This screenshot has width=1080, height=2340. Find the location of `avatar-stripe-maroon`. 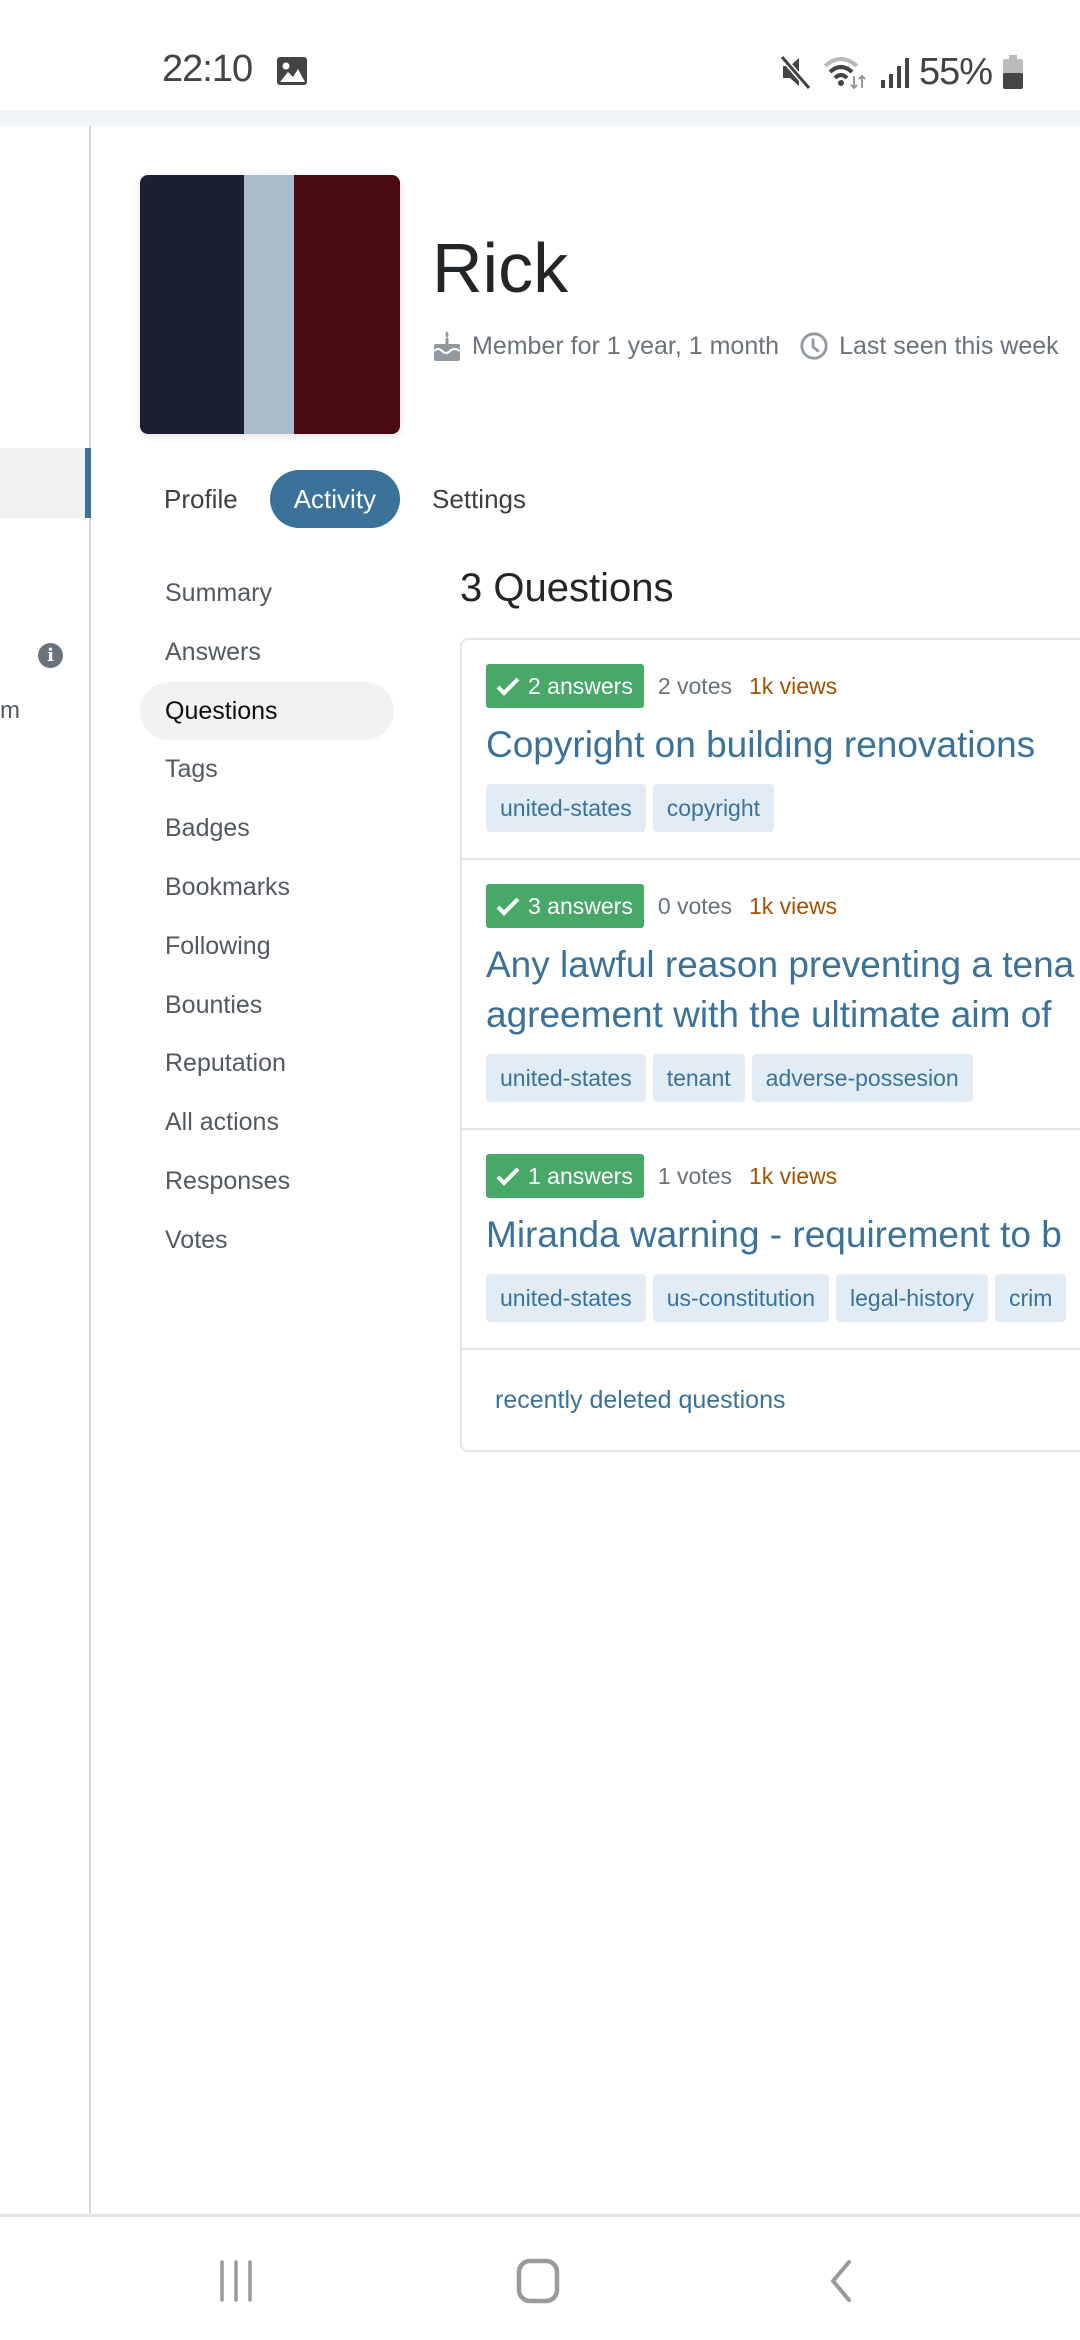

avatar-stripe-maroon is located at coordinates (347, 304).